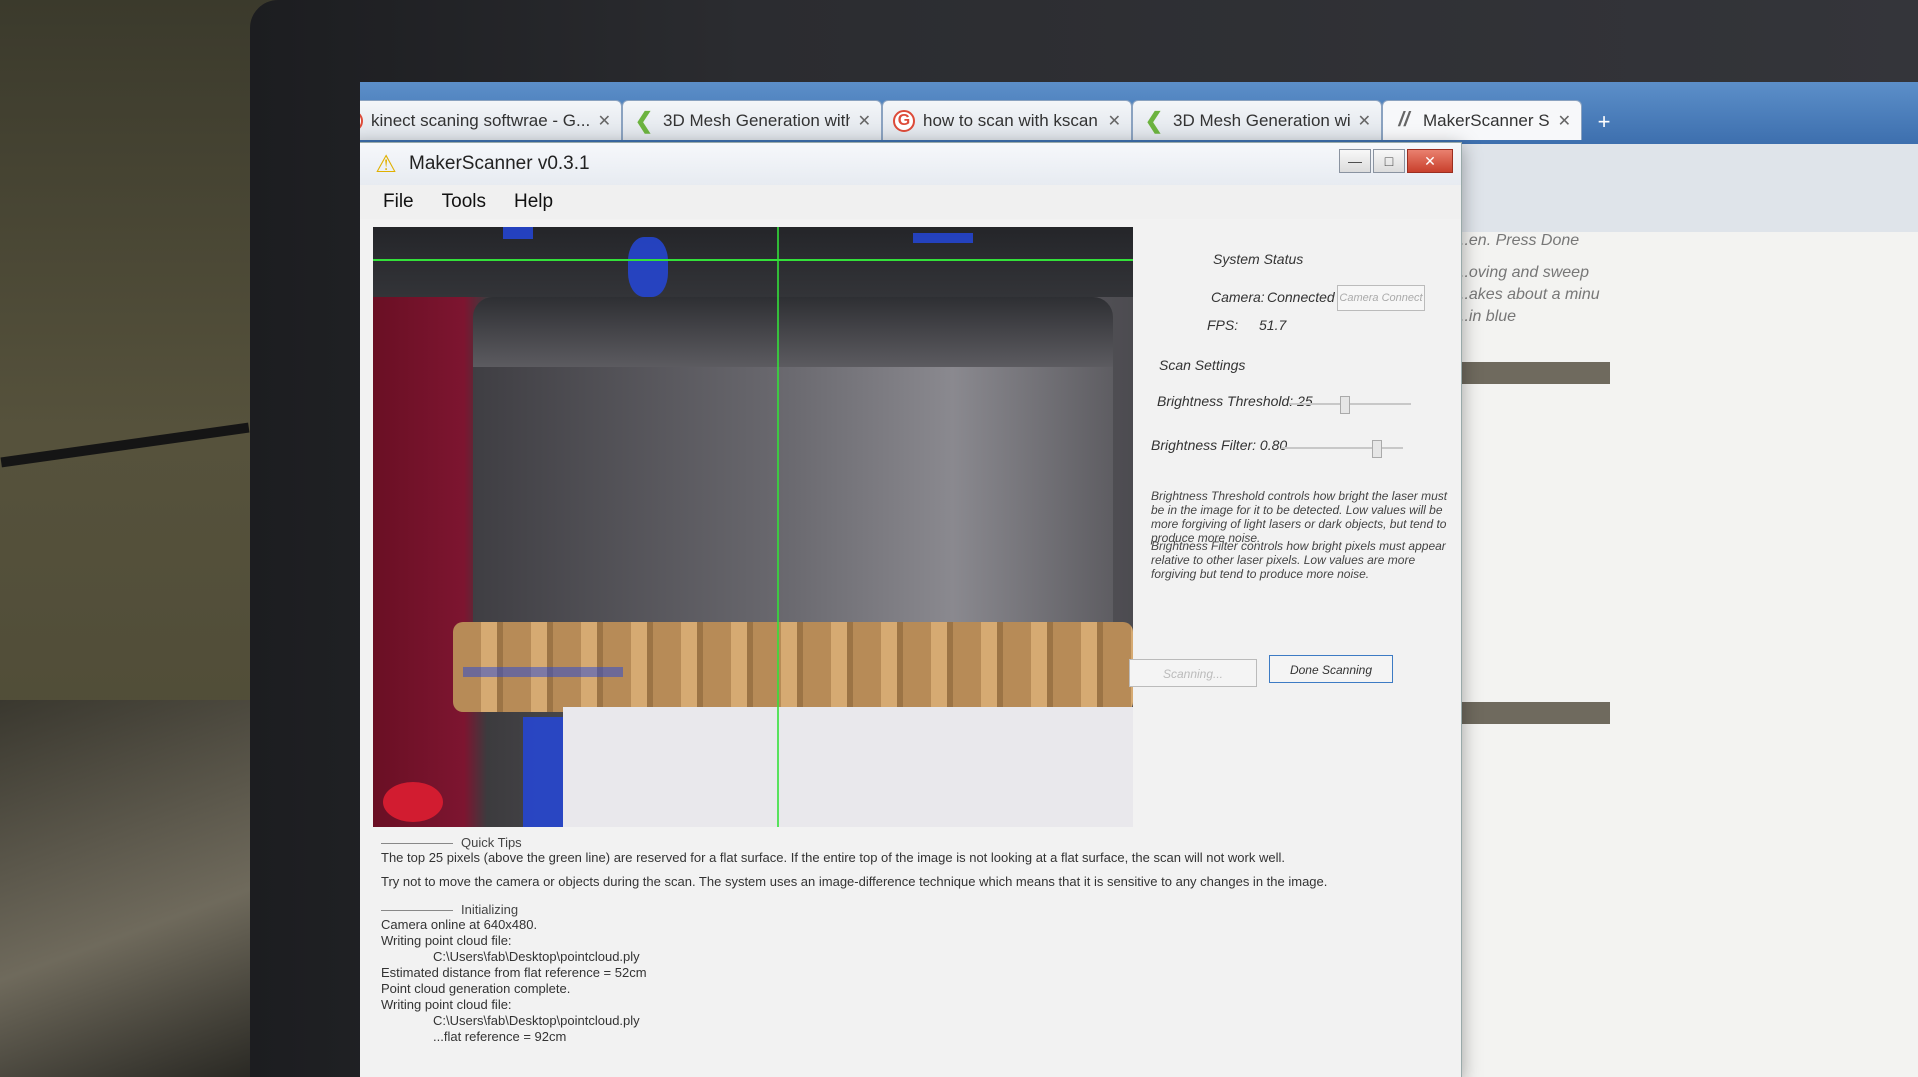  I want to click on makerscanner-icon: //, so click(1404, 120).